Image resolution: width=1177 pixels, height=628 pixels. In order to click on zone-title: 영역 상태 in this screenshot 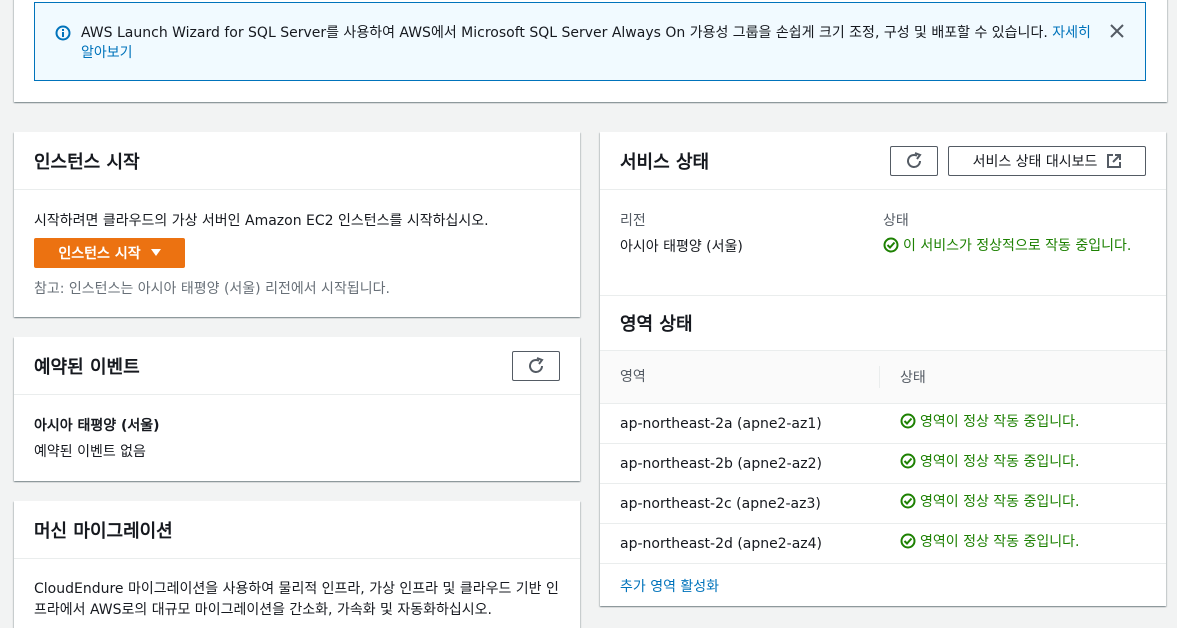, I will do `click(656, 324)`.